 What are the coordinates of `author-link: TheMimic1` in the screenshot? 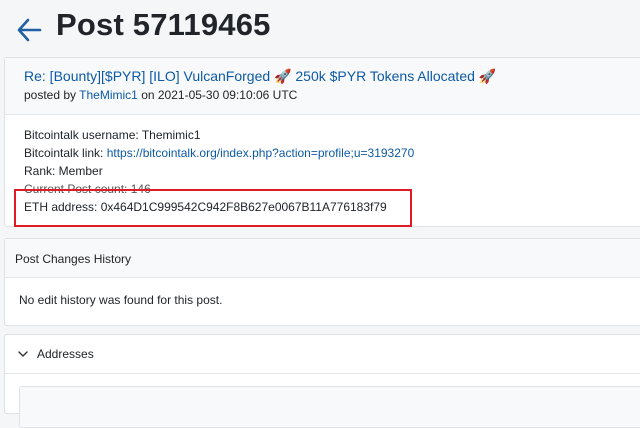 It's located at (108, 95).